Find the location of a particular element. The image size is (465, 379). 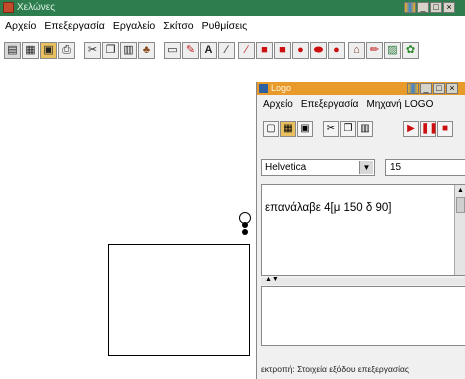

pencil-icon: ✏ is located at coordinates (374, 50).